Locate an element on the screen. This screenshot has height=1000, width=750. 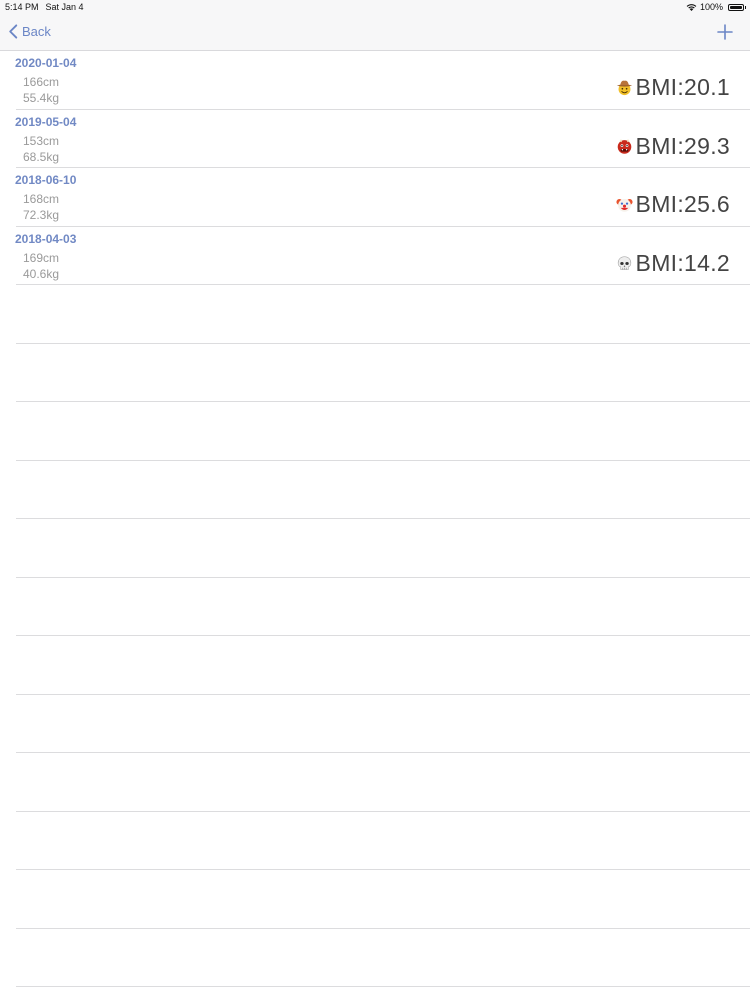
record-height: 153cm is located at coordinates (41, 140).